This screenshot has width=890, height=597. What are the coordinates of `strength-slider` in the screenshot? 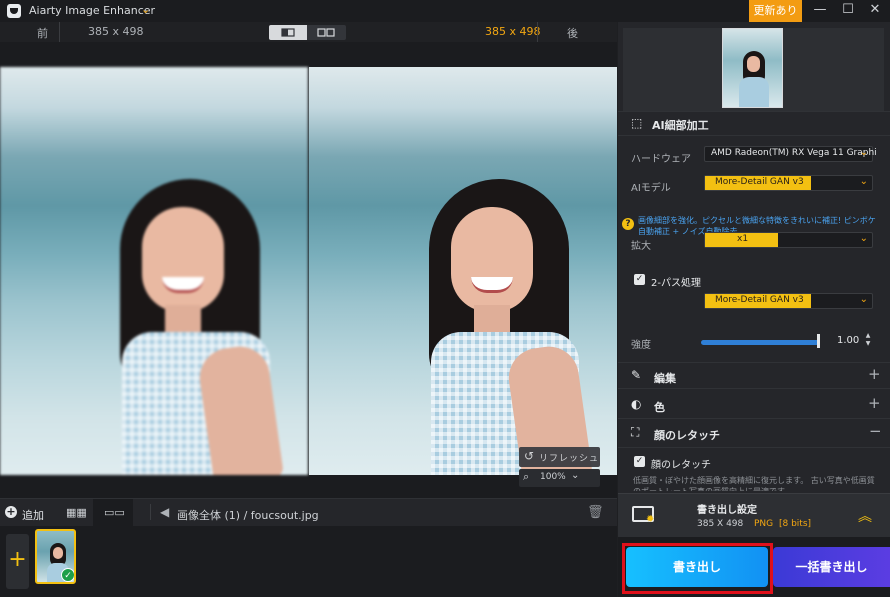 It's located at (760, 342).